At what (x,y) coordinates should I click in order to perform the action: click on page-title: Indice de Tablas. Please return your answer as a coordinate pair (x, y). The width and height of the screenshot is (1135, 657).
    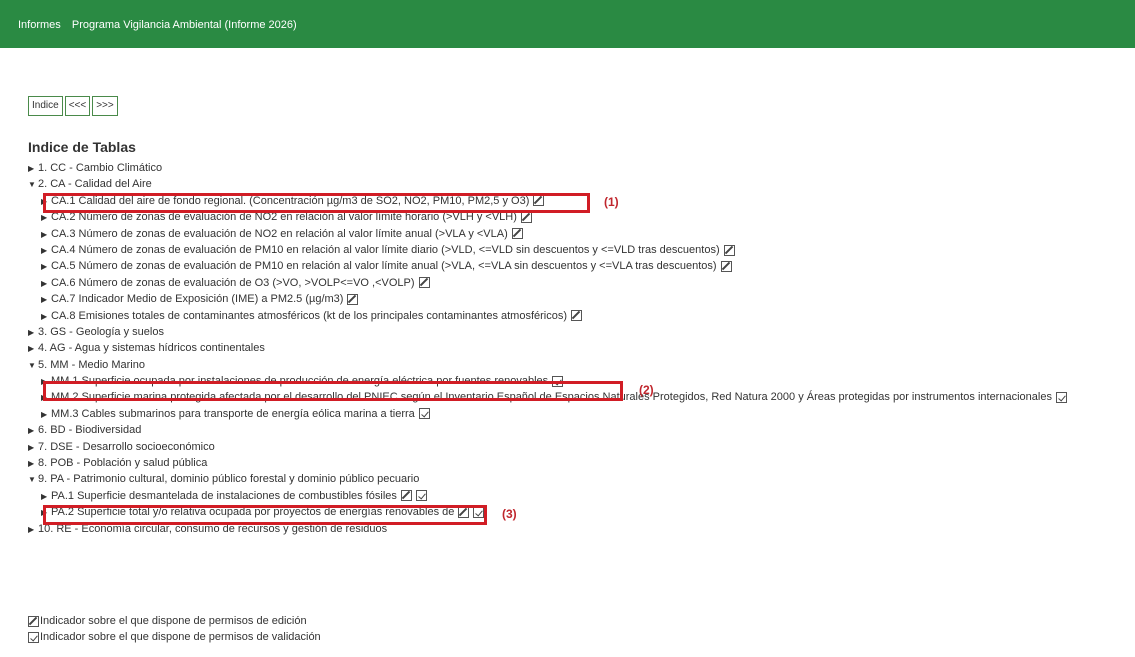
    Looking at the image, I should click on (82, 147).